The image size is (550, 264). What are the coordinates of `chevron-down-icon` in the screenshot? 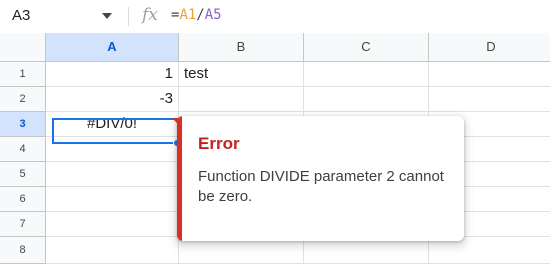 It's located at (107, 16).